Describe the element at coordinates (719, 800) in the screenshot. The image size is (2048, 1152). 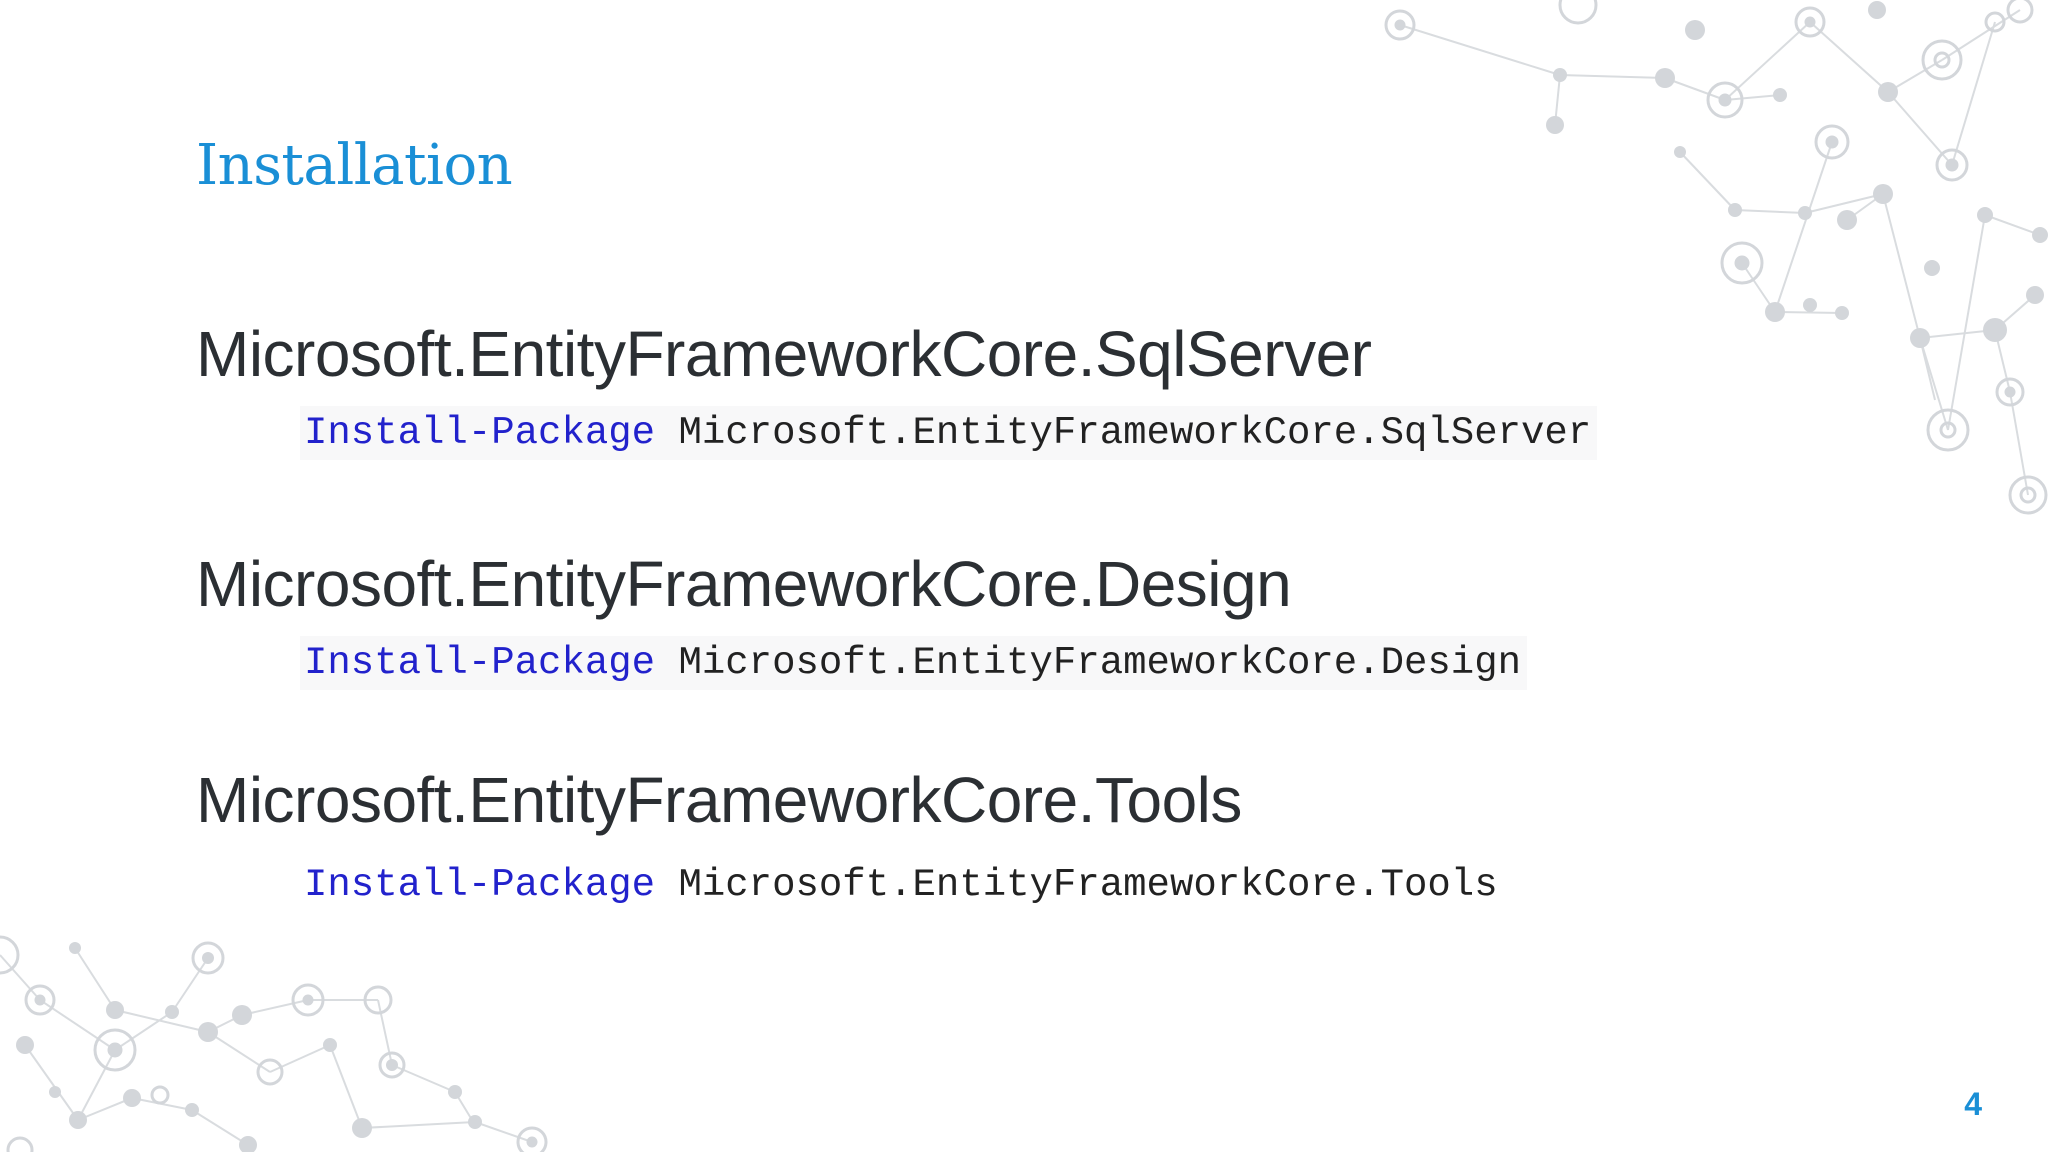
I see `package-heading: Microsoft.EntityFrameworkCore.Tools` at that location.